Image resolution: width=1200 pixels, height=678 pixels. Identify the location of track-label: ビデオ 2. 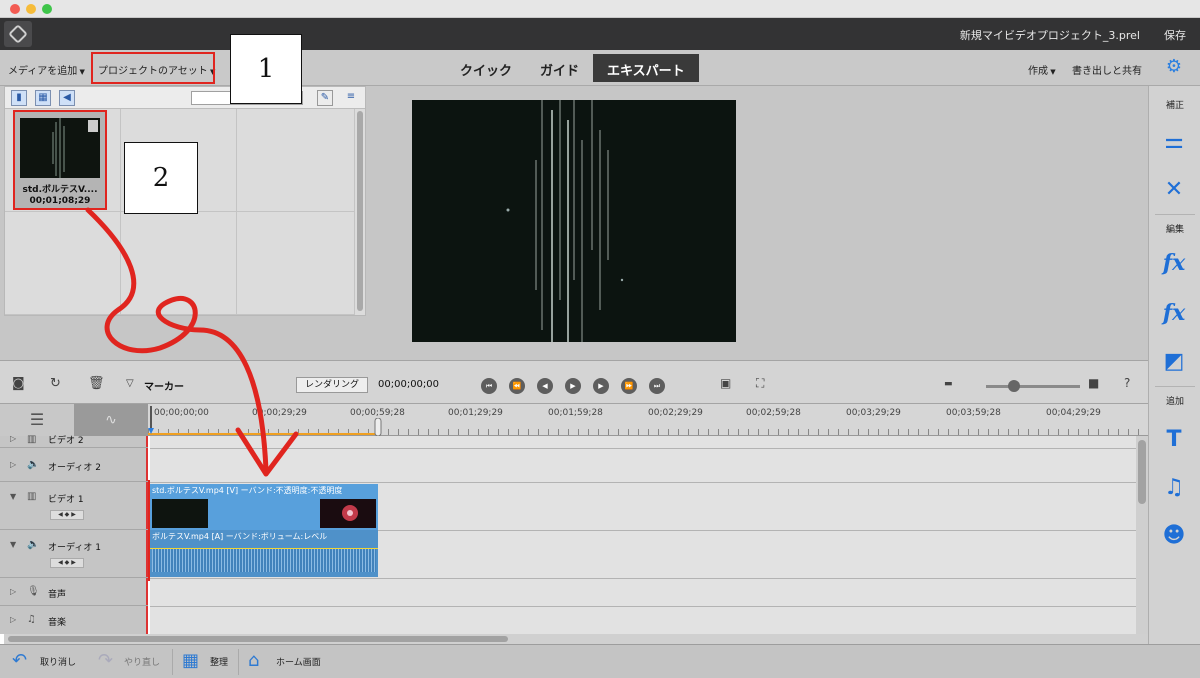
(66, 441).